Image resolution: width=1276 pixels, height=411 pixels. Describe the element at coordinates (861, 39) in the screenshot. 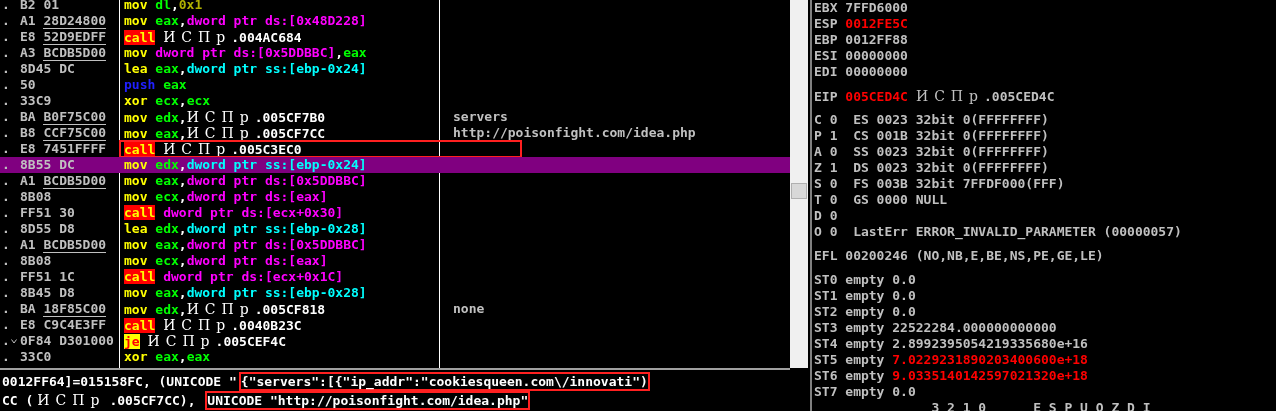

I see `register-line: EBP 0012FF88` at that location.